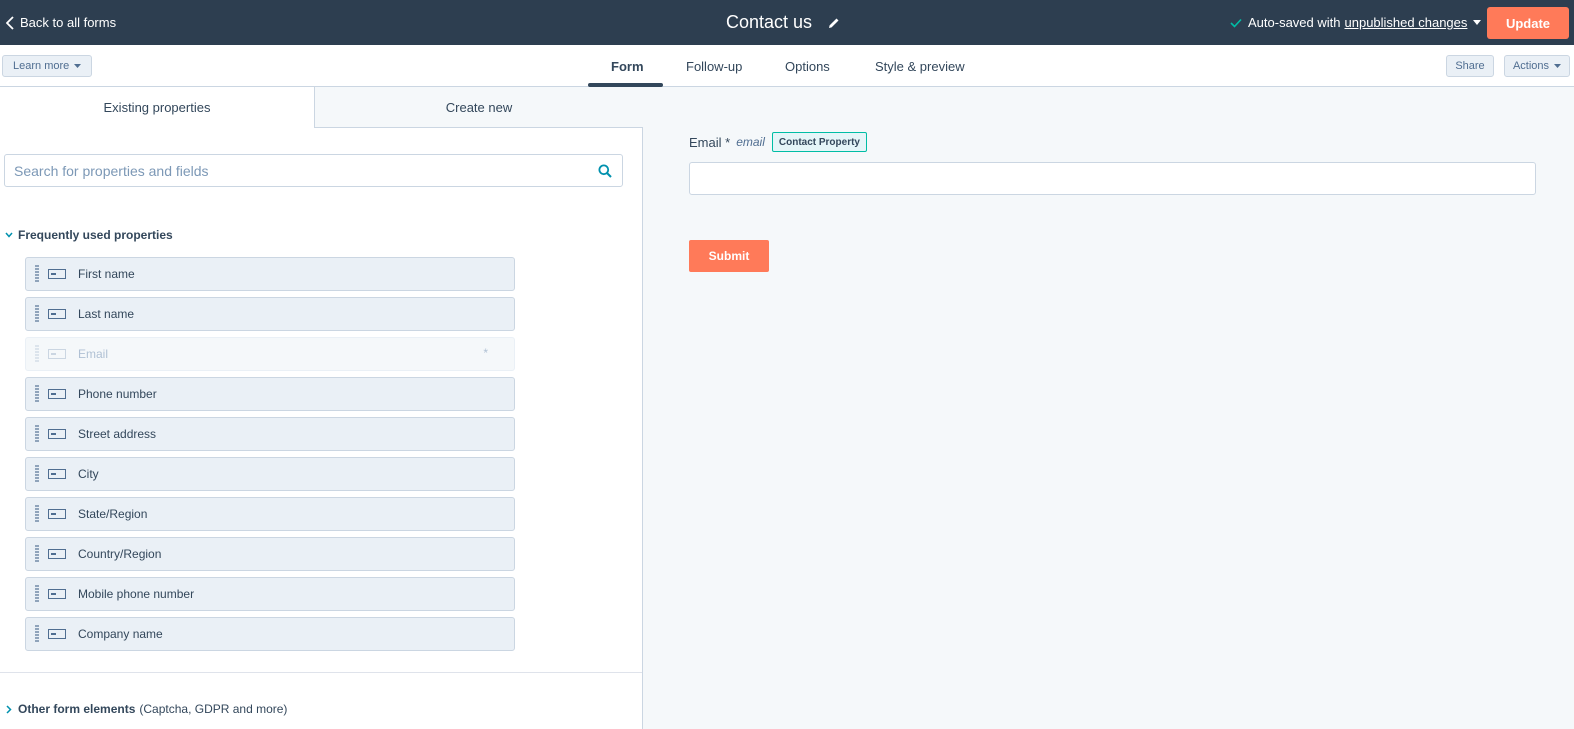 The width and height of the screenshot is (1574, 729). Describe the element at coordinates (605, 171) in the screenshot. I see `search-icon` at that location.